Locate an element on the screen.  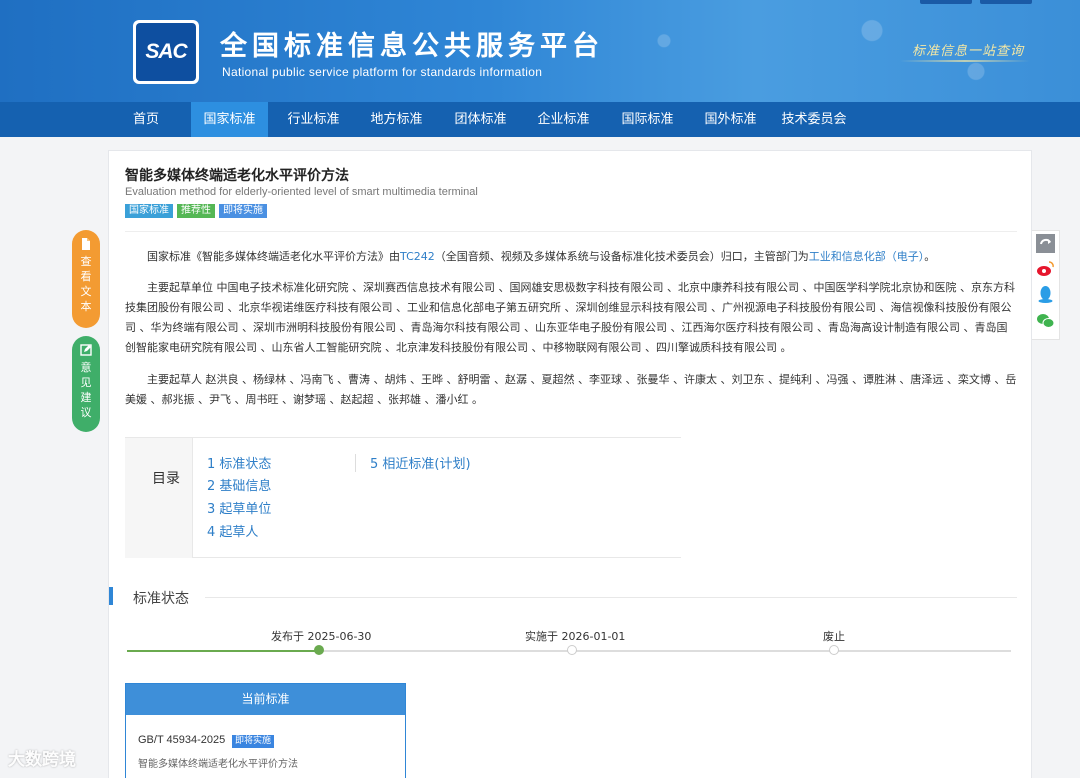
edit-icon is located at coordinates (86, 350).